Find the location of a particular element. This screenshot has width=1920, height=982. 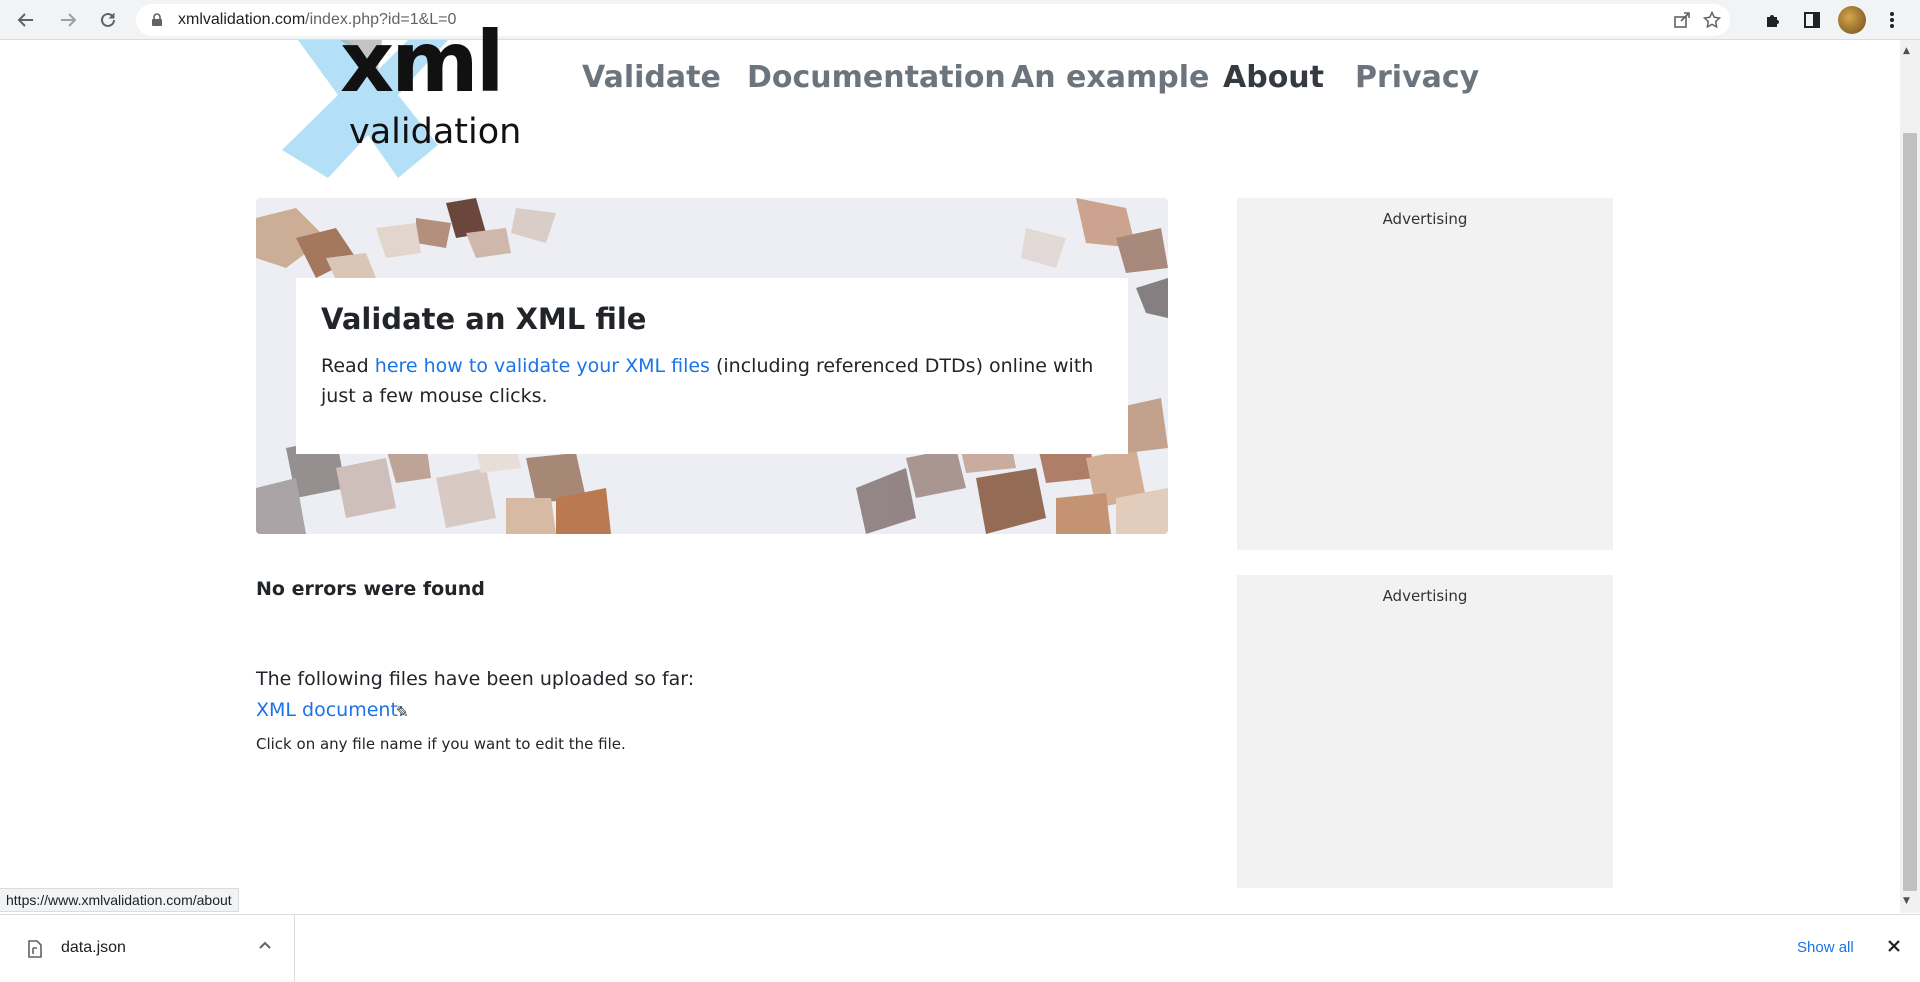

validation-status: No errors were found is located at coordinates (370, 589).